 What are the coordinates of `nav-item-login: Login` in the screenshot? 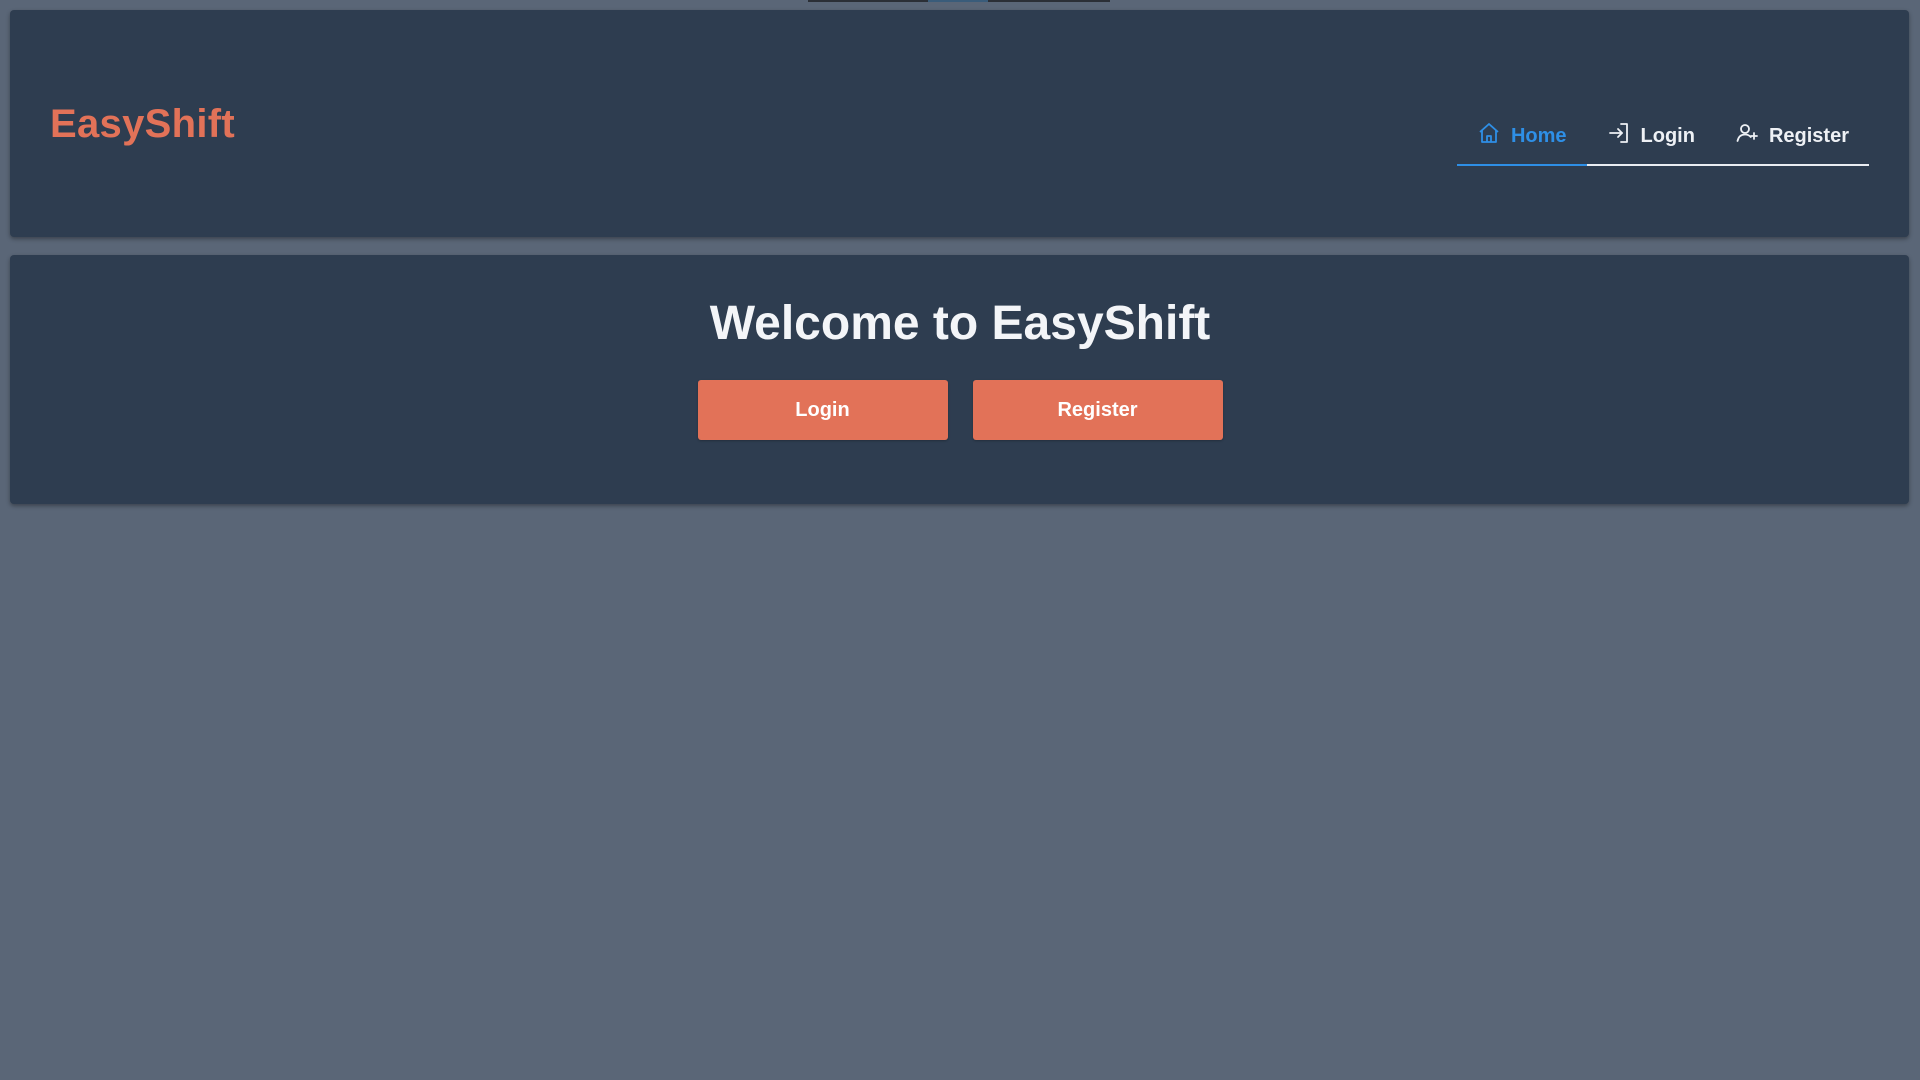 It's located at (1651, 136).